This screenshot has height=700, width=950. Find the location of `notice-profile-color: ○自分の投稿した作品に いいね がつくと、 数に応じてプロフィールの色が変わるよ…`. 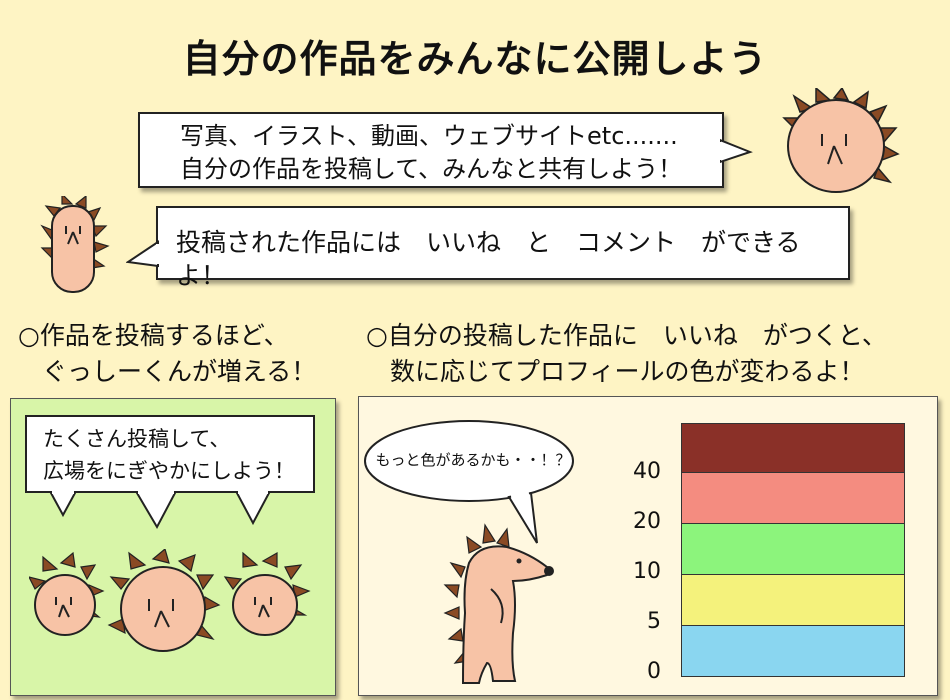

notice-profile-color: ○自分の投稿した作品に いいね がつくと、 数に応じてプロフィールの色が変わるよ… is located at coordinates (626, 354).